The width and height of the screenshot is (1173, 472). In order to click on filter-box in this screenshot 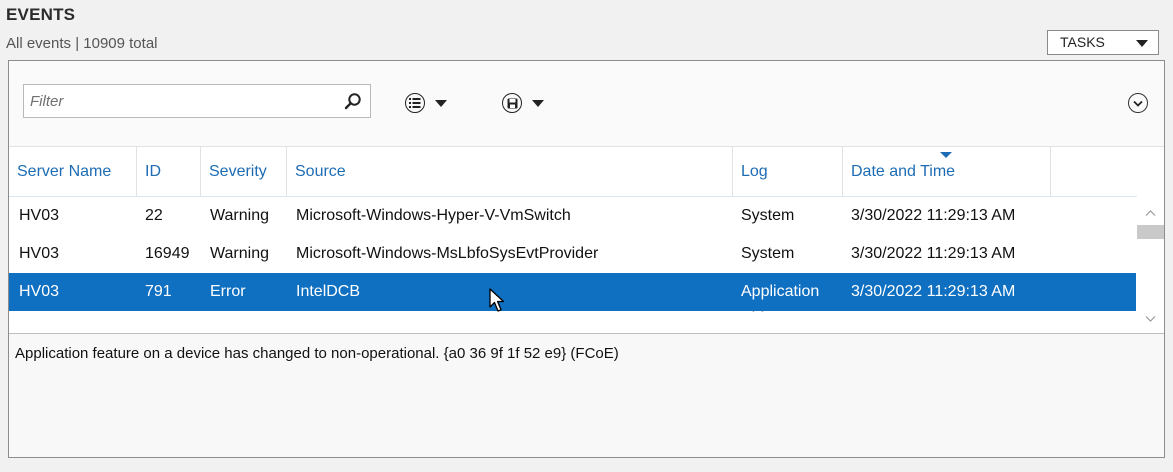, I will do `click(197, 101)`.